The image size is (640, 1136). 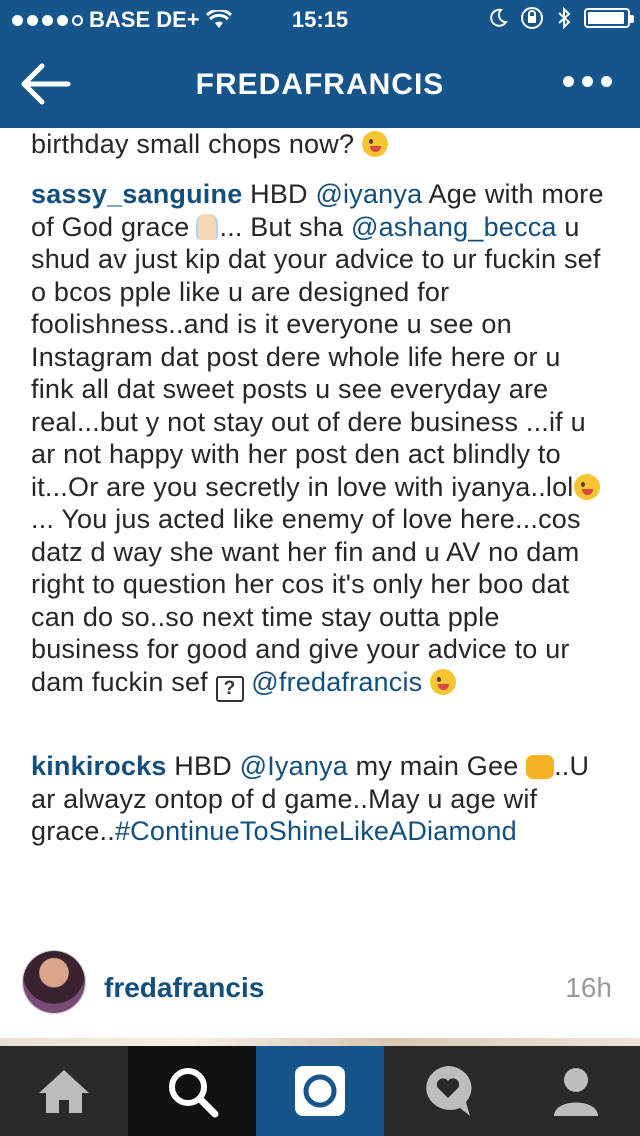 What do you see at coordinates (368, 194) in the screenshot?
I see `mention-link: @iyanya` at bounding box center [368, 194].